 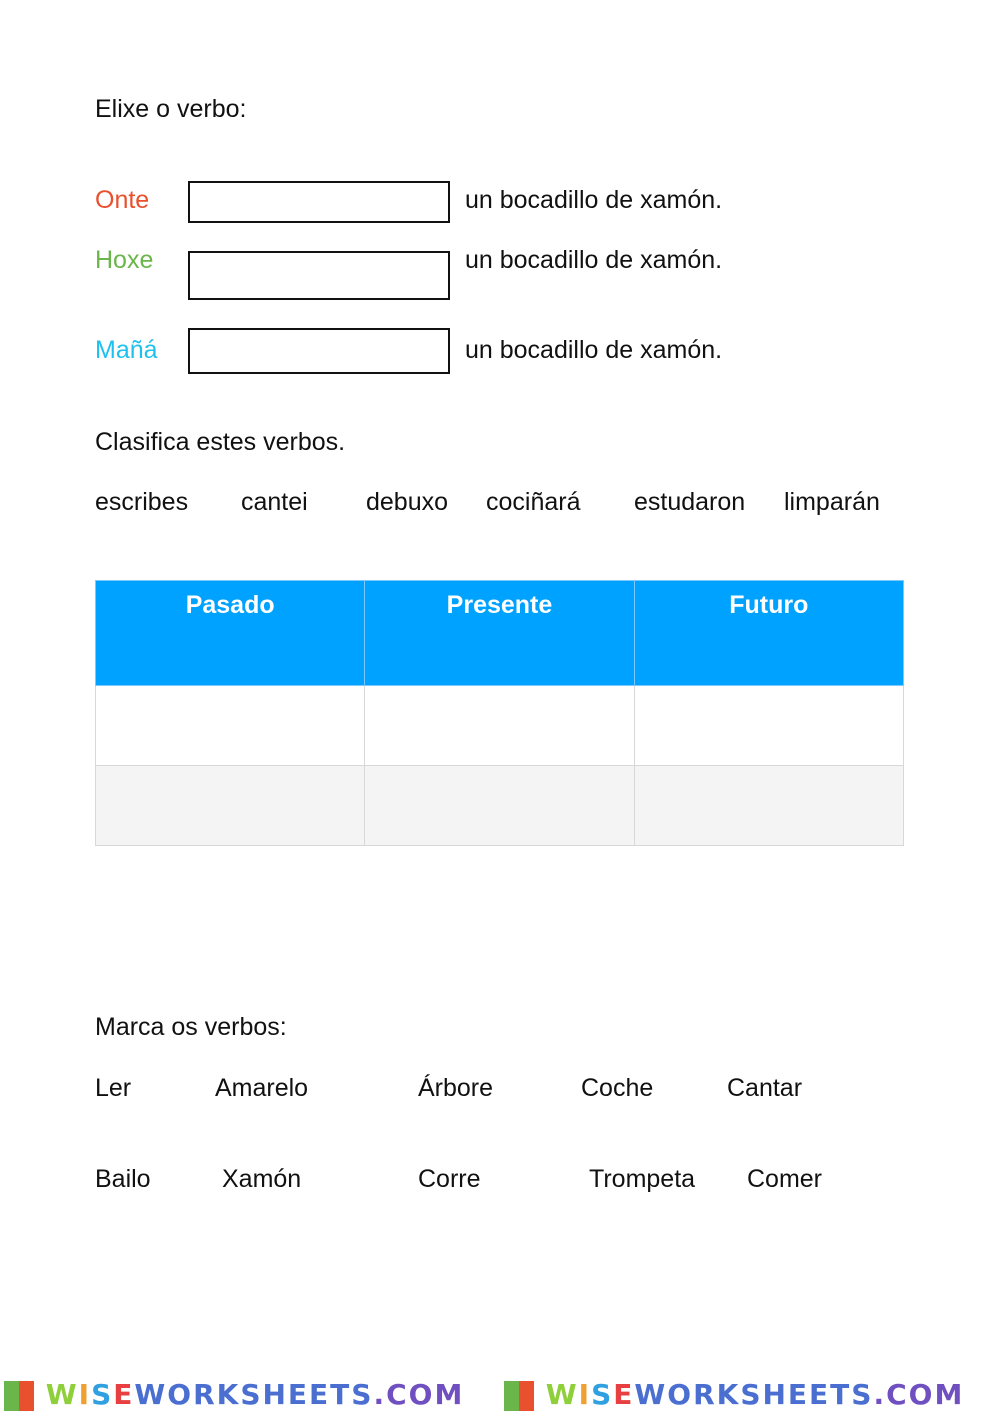 I want to click on answer-input-mana, so click(x=319, y=351).